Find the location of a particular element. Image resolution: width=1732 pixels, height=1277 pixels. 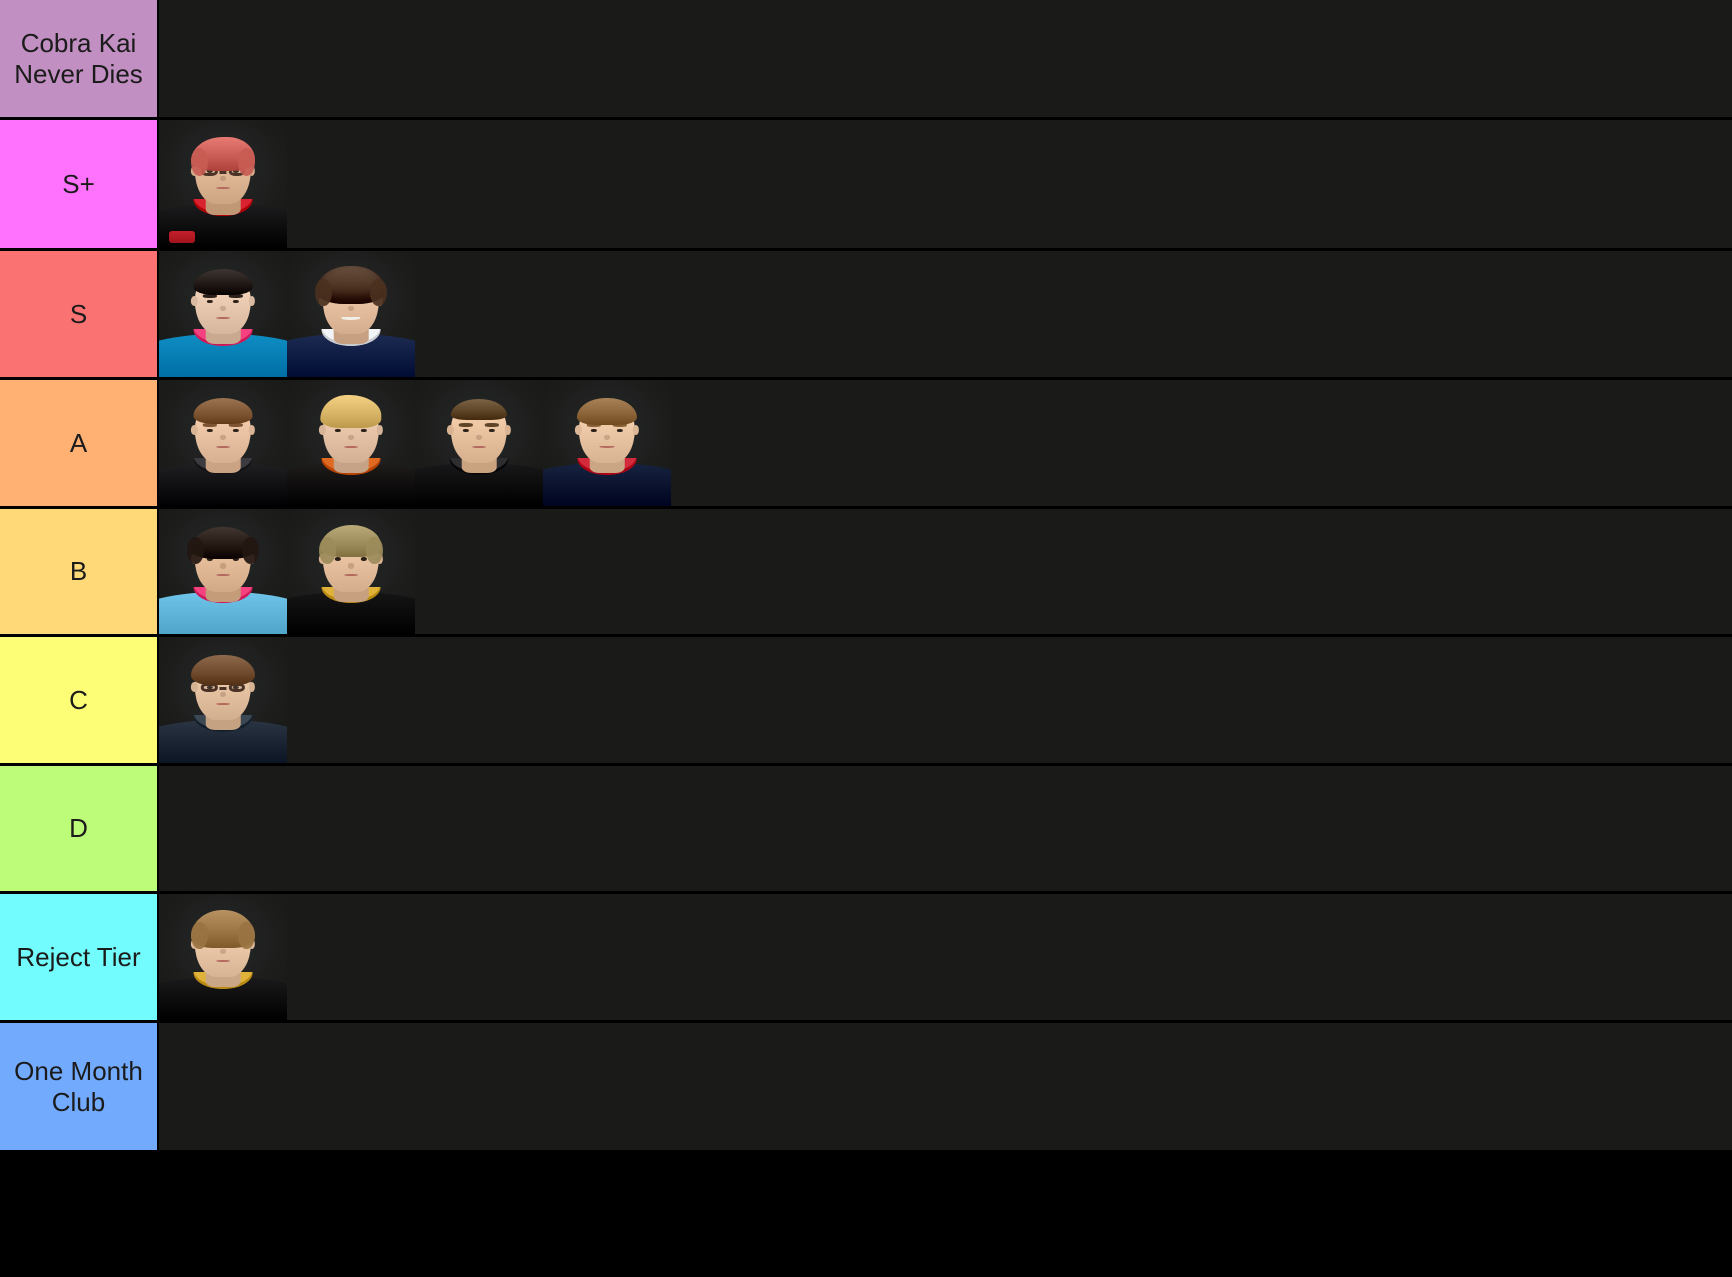

tier-row-d: D is located at coordinates (866, 830).